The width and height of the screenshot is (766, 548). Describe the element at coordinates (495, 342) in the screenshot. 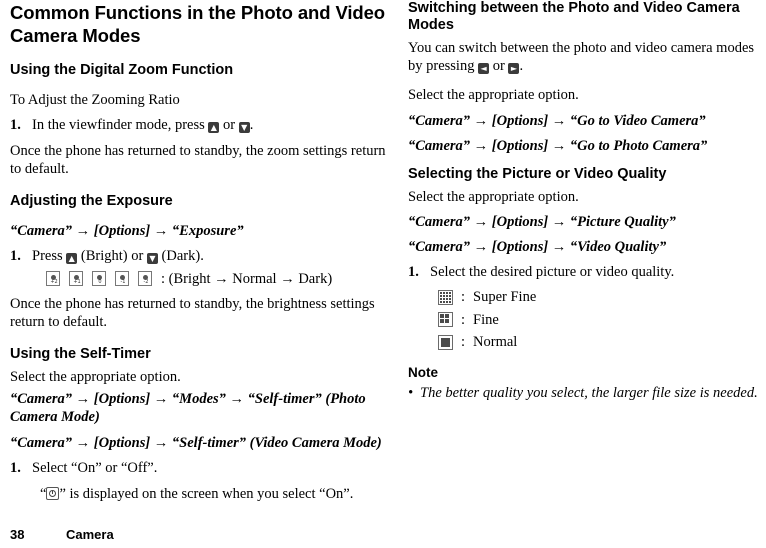

I see `quality-label: Normal` at that location.